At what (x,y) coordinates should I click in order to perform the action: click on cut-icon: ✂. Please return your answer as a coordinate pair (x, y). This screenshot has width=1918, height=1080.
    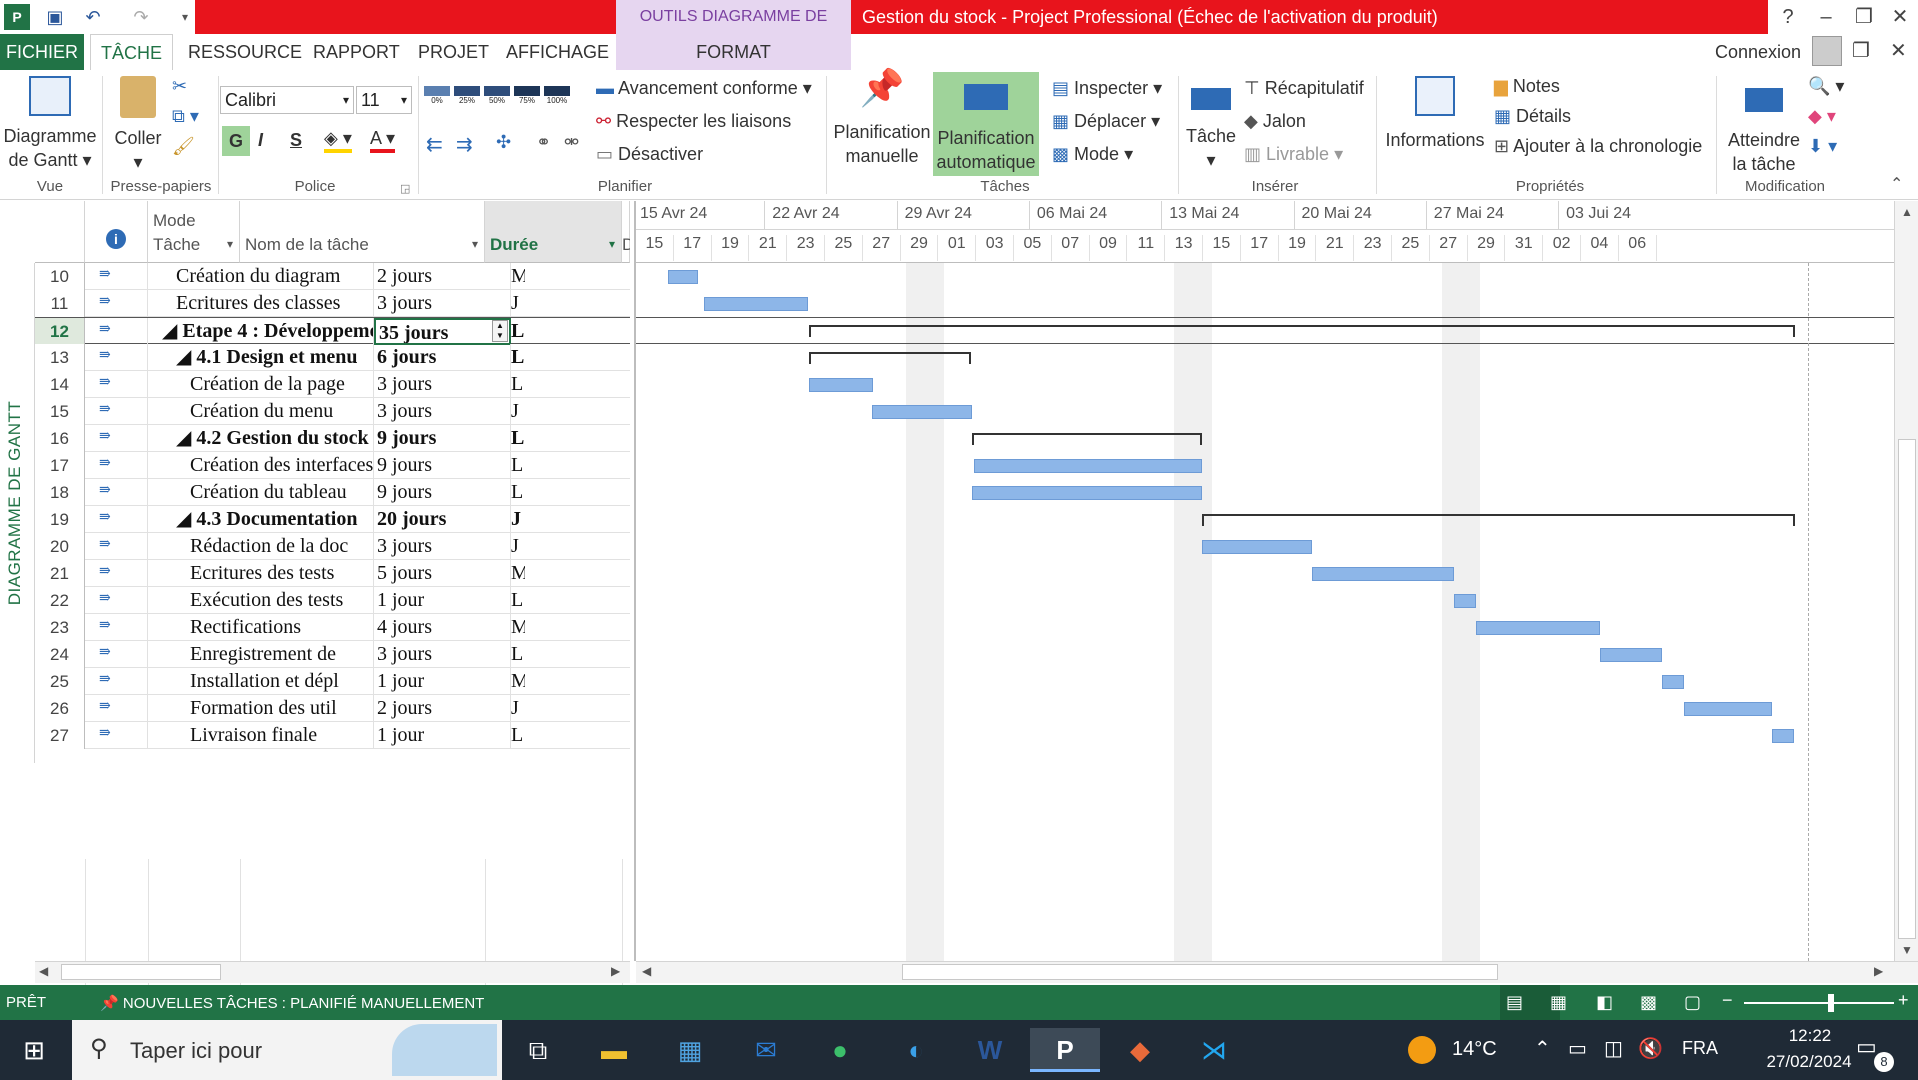
    Looking at the image, I should click on (179, 86).